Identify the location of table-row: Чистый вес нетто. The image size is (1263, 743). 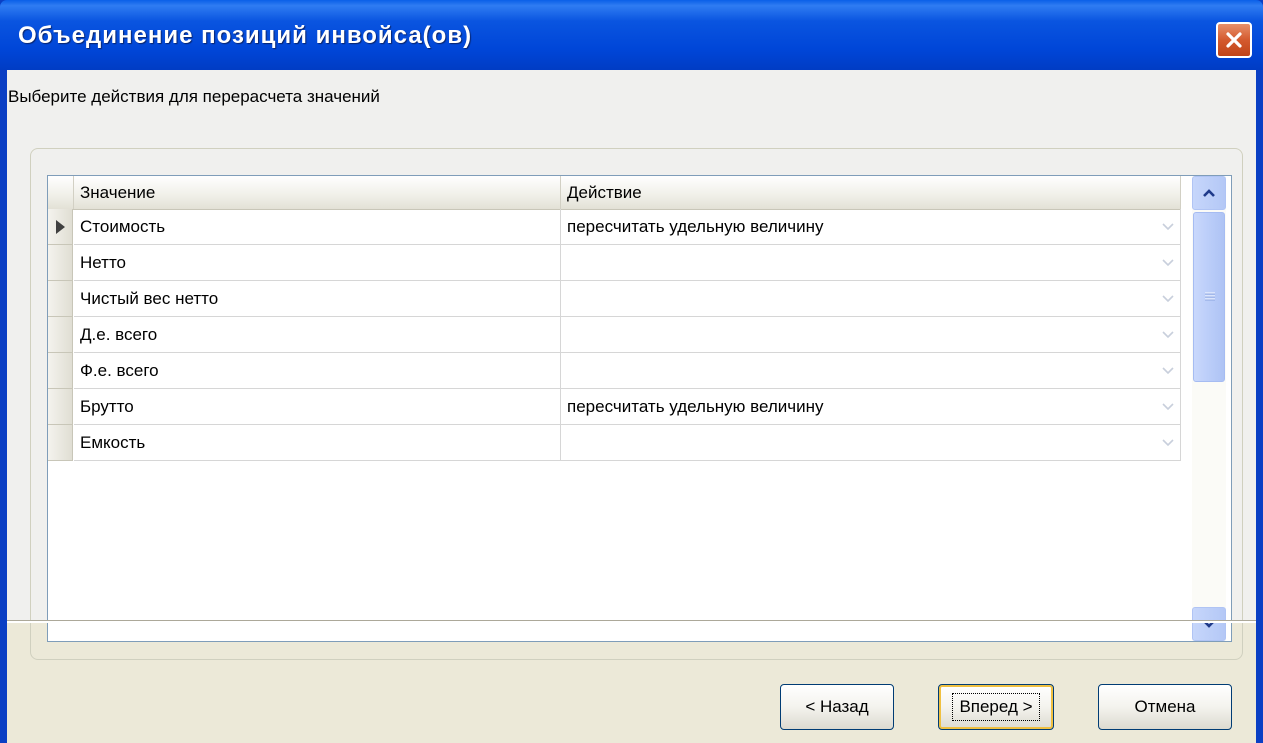
(614, 299).